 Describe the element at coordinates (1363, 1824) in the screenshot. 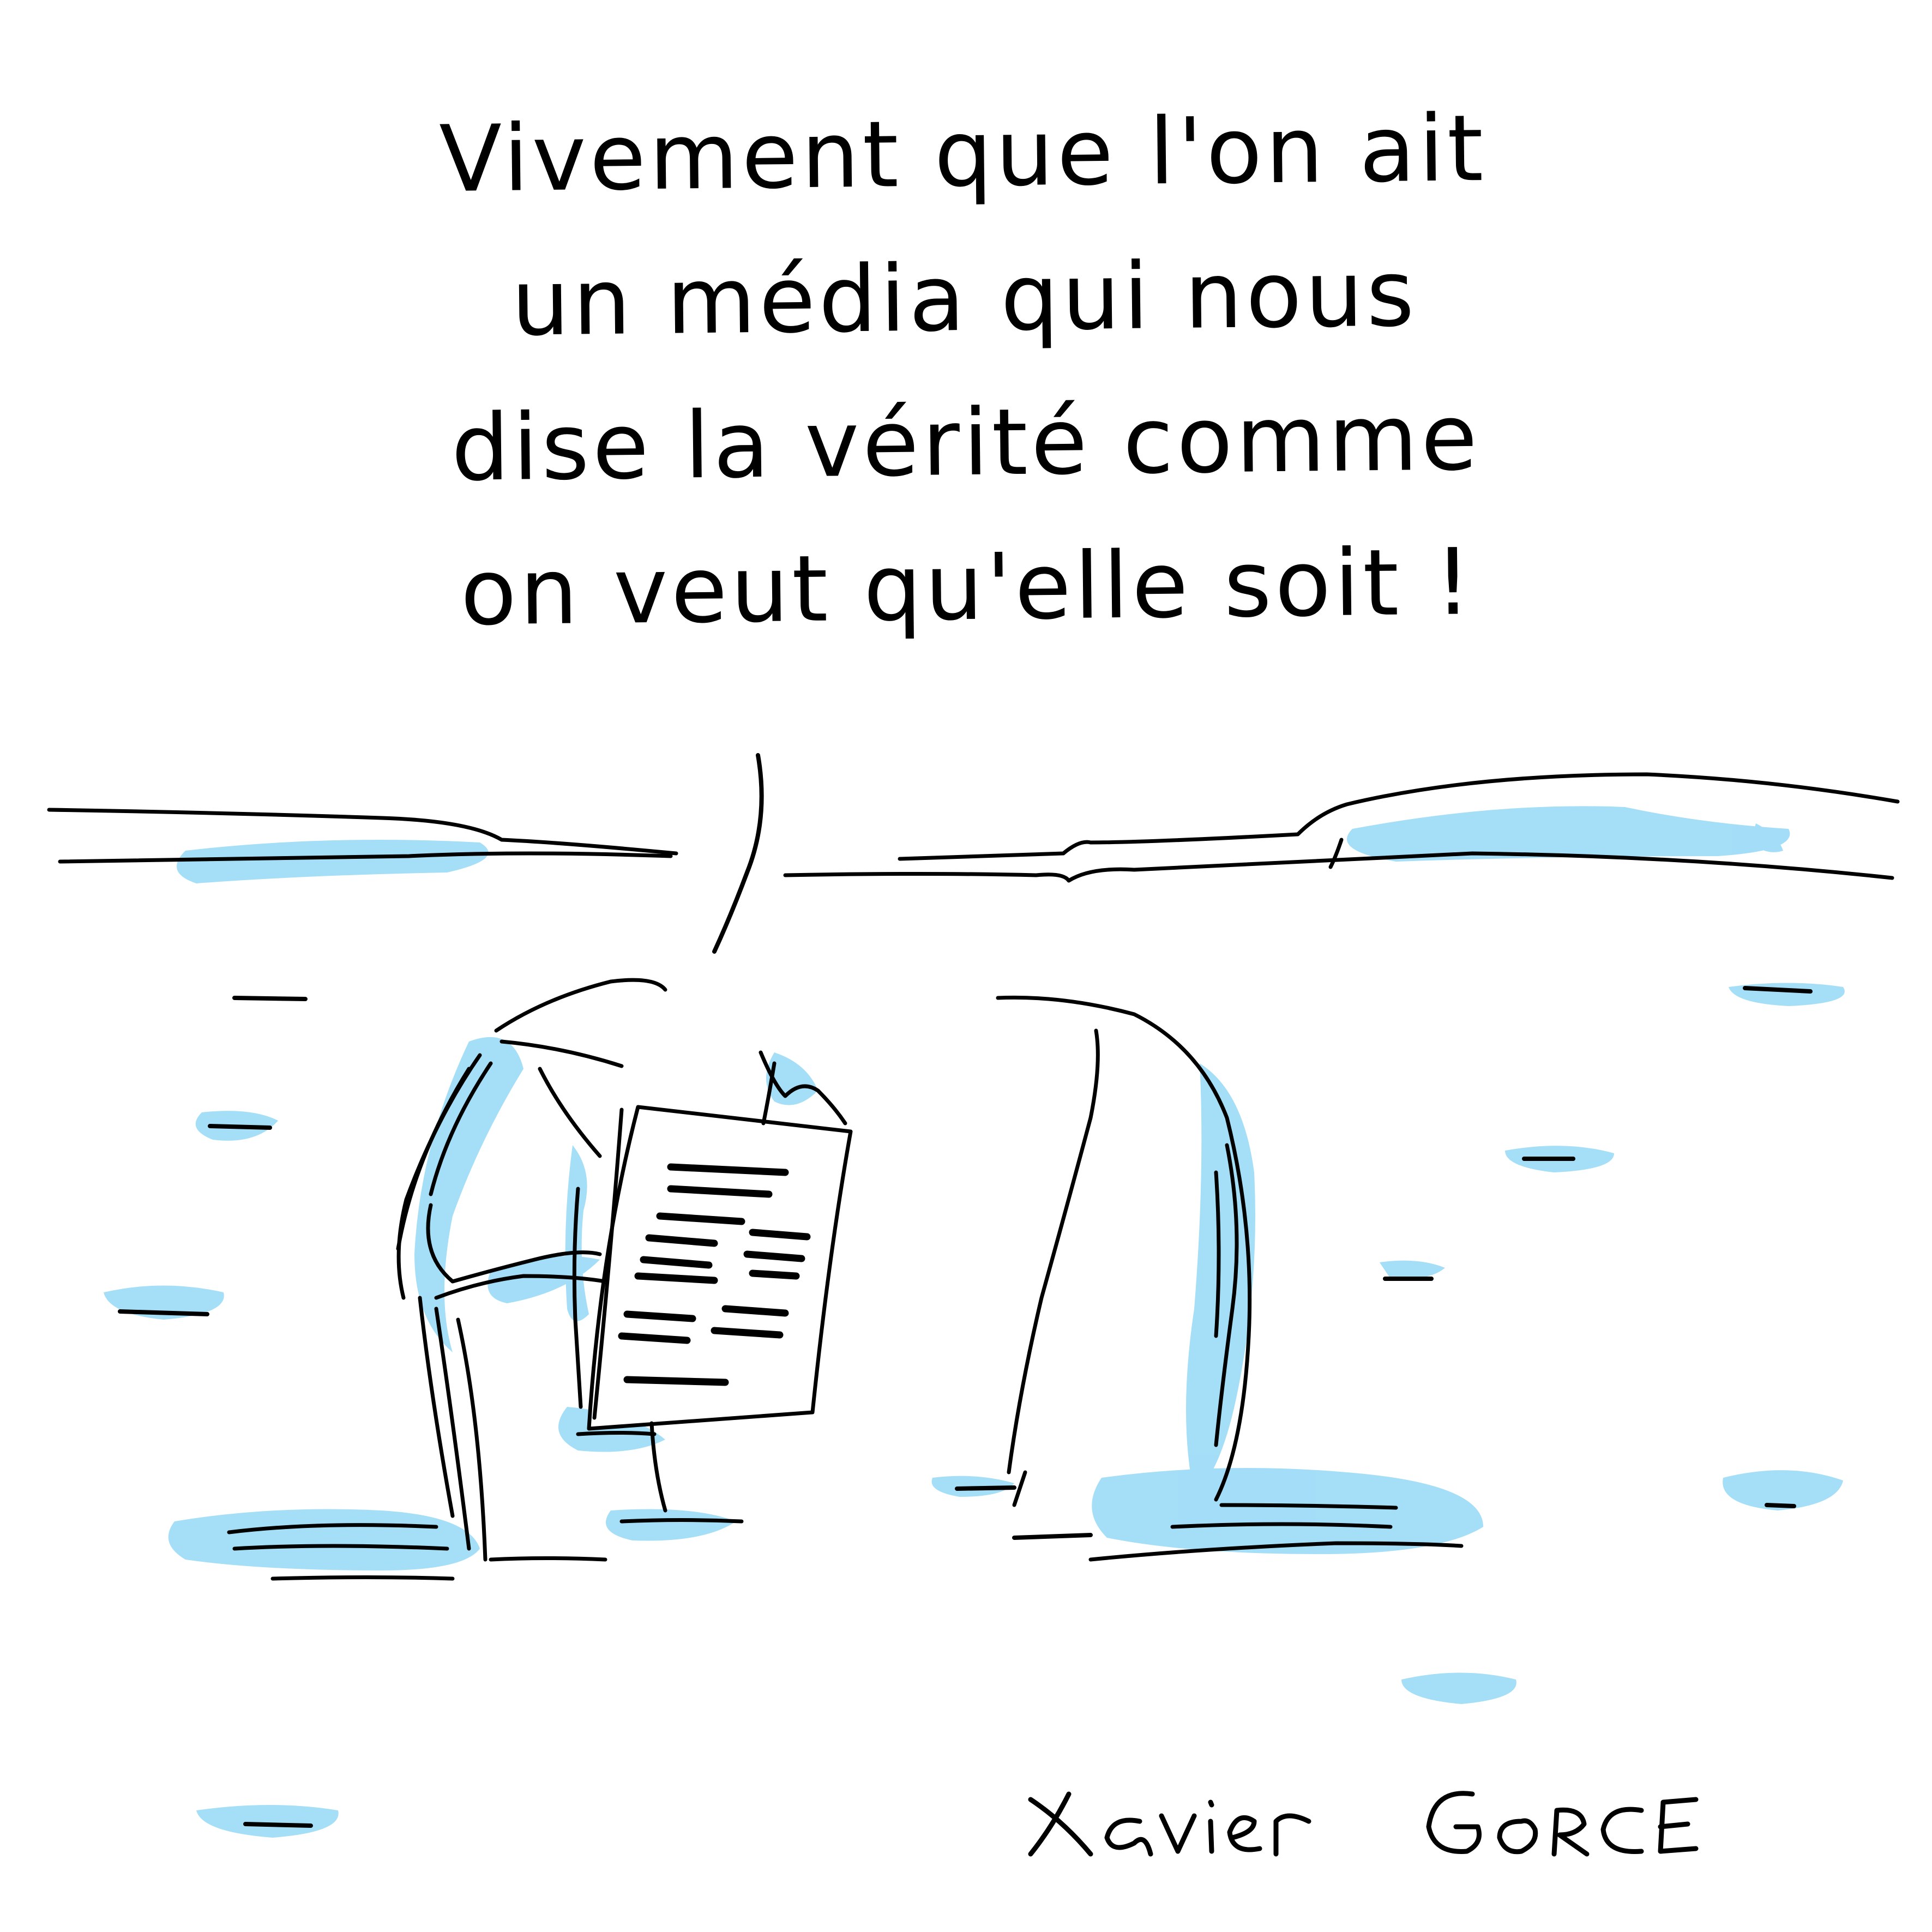

I see `signature-logo` at that location.